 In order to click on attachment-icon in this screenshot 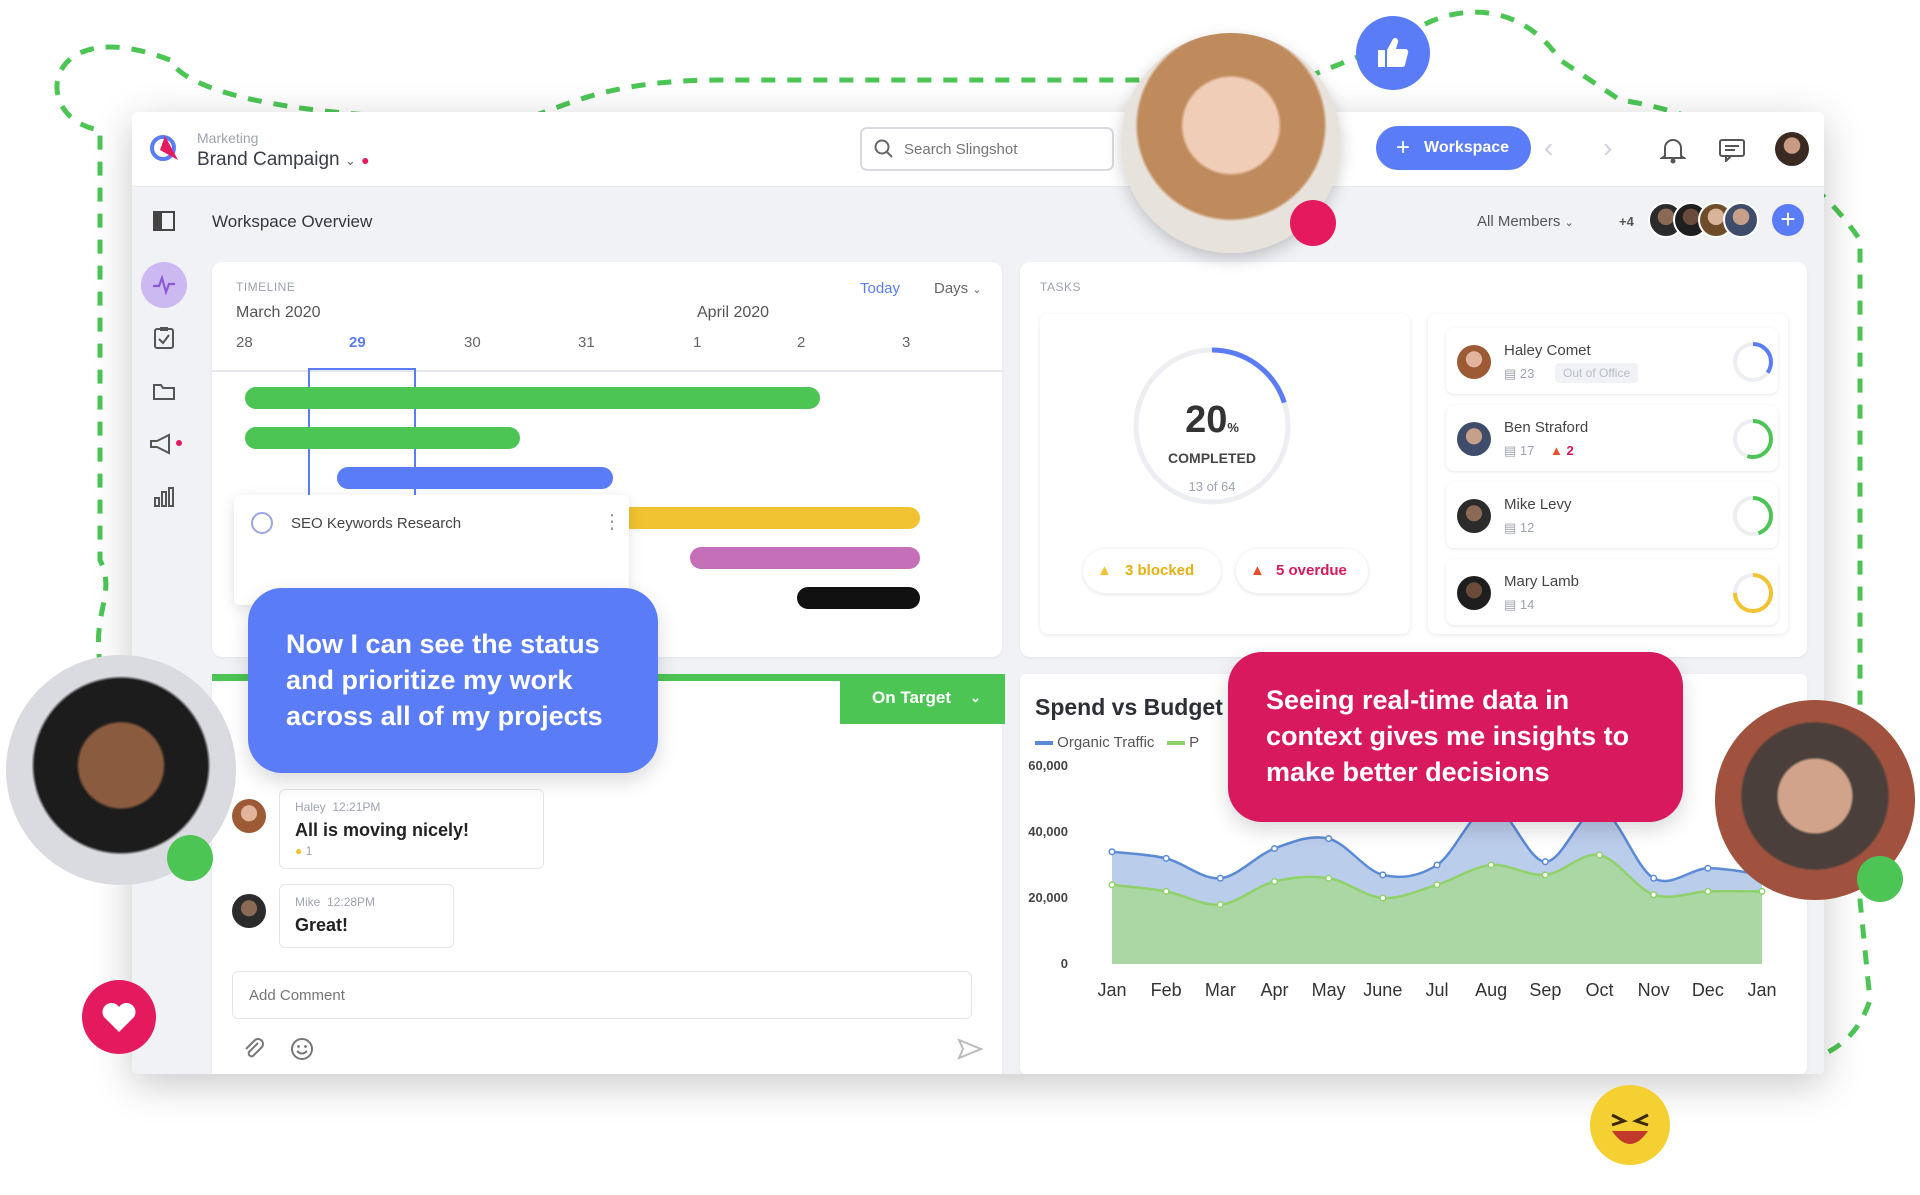, I will do `click(254, 1049)`.